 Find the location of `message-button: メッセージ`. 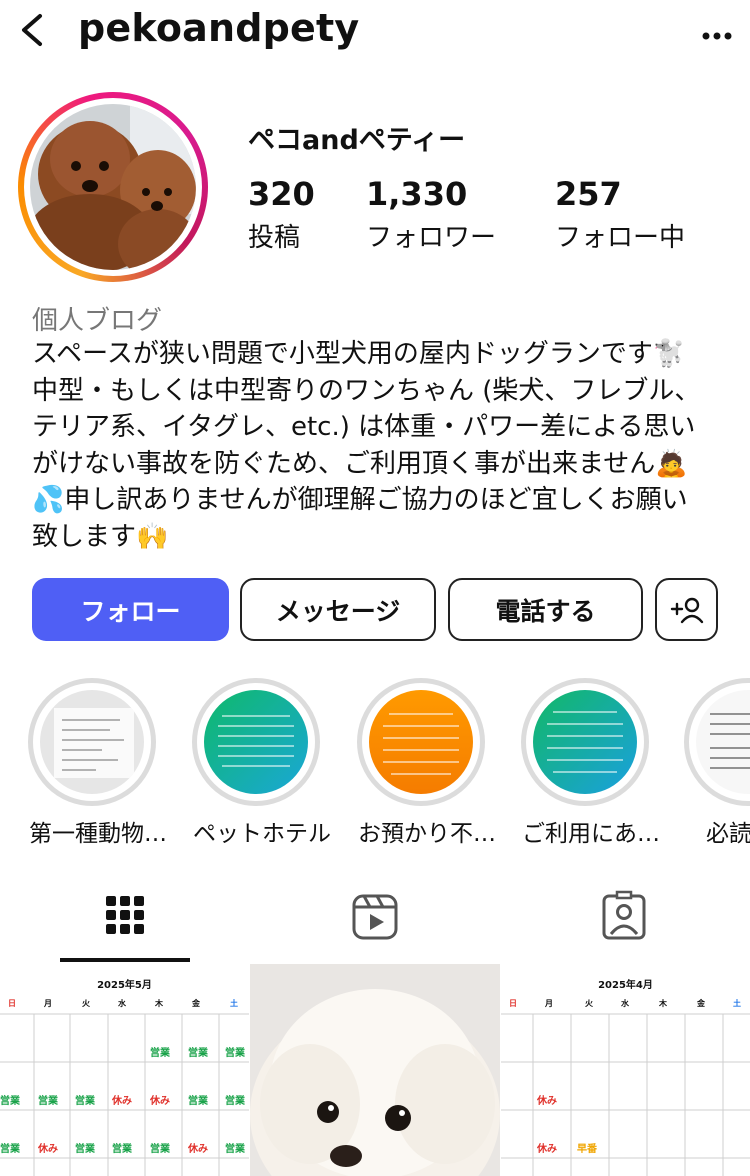

message-button: メッセージ is located at coordinates (338, 609).